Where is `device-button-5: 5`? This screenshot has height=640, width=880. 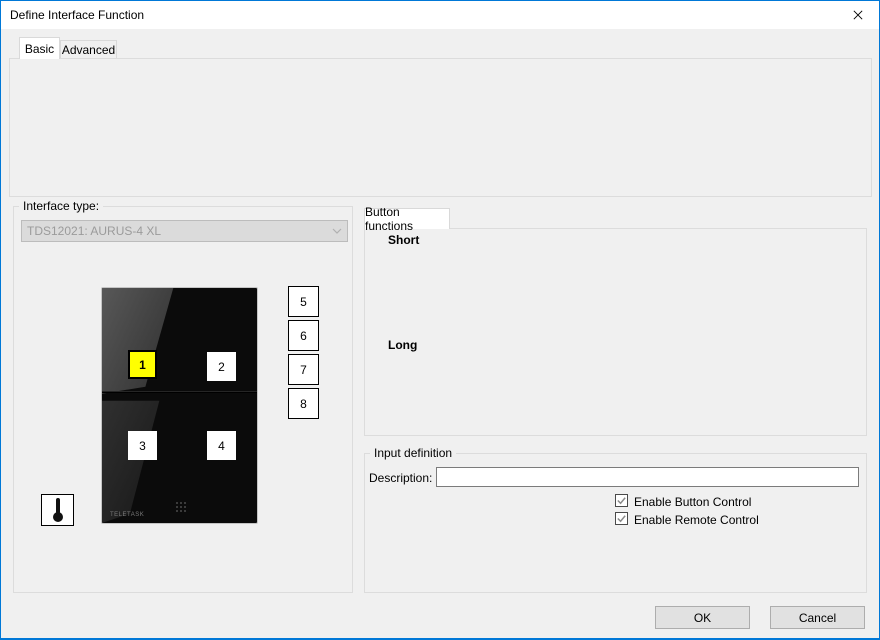
device-button-5: 5 is located at coordinates (303, 301).